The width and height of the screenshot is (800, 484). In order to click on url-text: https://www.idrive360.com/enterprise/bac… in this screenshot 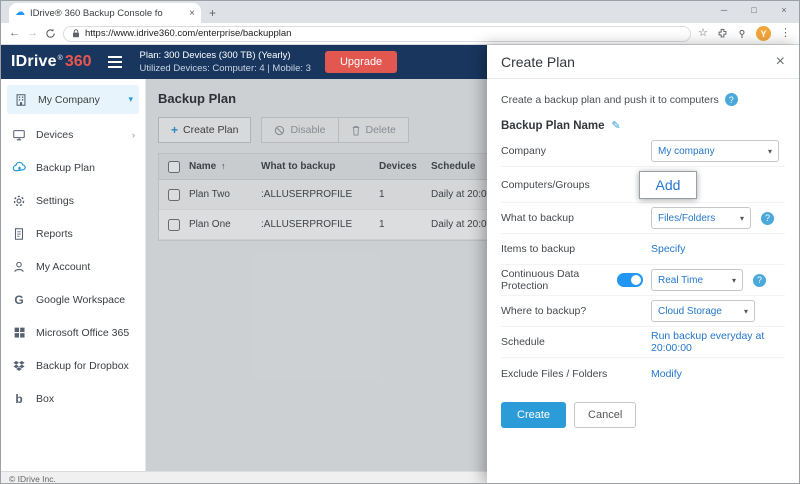, I will do `click(188, 33)`.